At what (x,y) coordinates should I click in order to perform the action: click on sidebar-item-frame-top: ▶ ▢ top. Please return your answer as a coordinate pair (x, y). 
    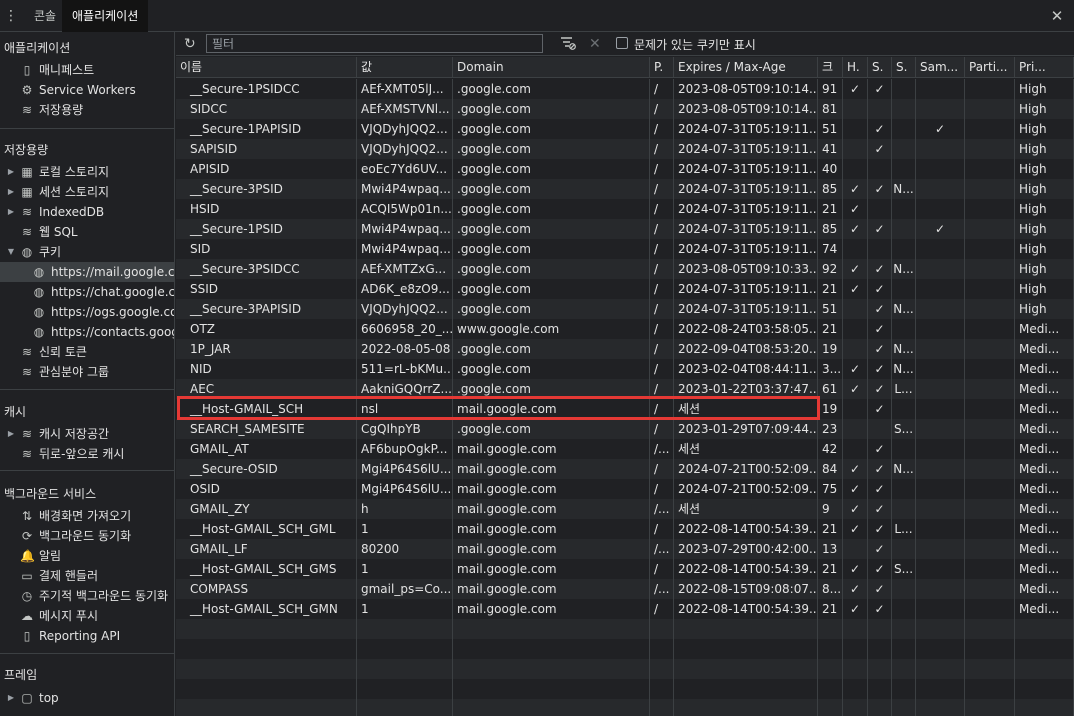
    Looking at the image, I should click on (87, 698).